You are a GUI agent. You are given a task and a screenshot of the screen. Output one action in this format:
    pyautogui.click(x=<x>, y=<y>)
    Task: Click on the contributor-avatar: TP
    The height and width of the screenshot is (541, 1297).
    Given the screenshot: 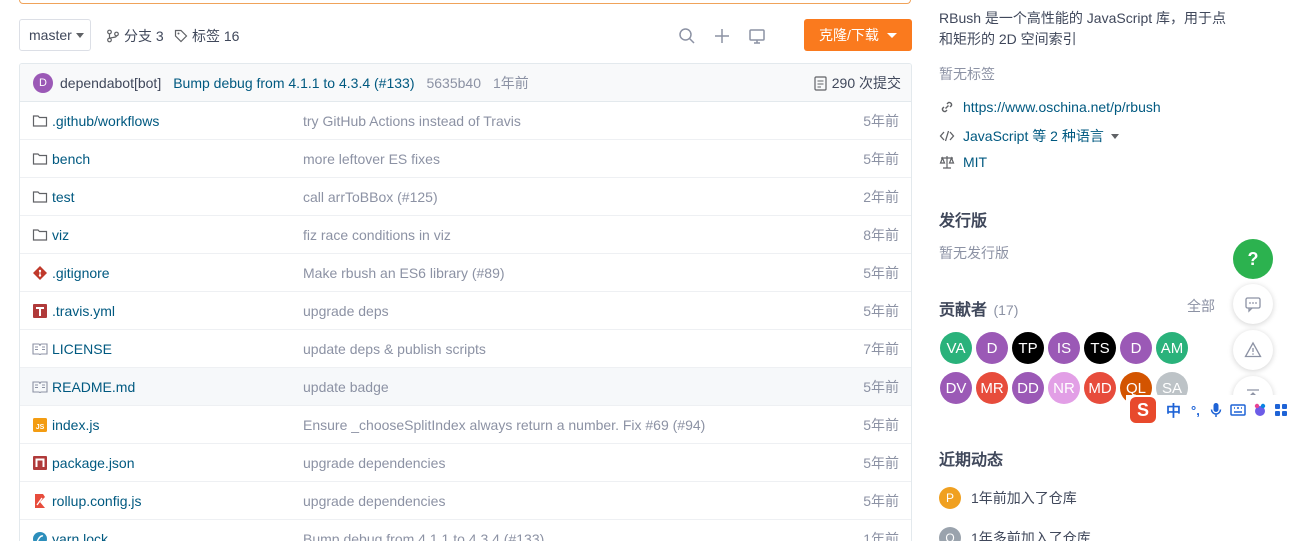 What is the action you would take?
    pyautogui.click(x=1028, y=348)
    